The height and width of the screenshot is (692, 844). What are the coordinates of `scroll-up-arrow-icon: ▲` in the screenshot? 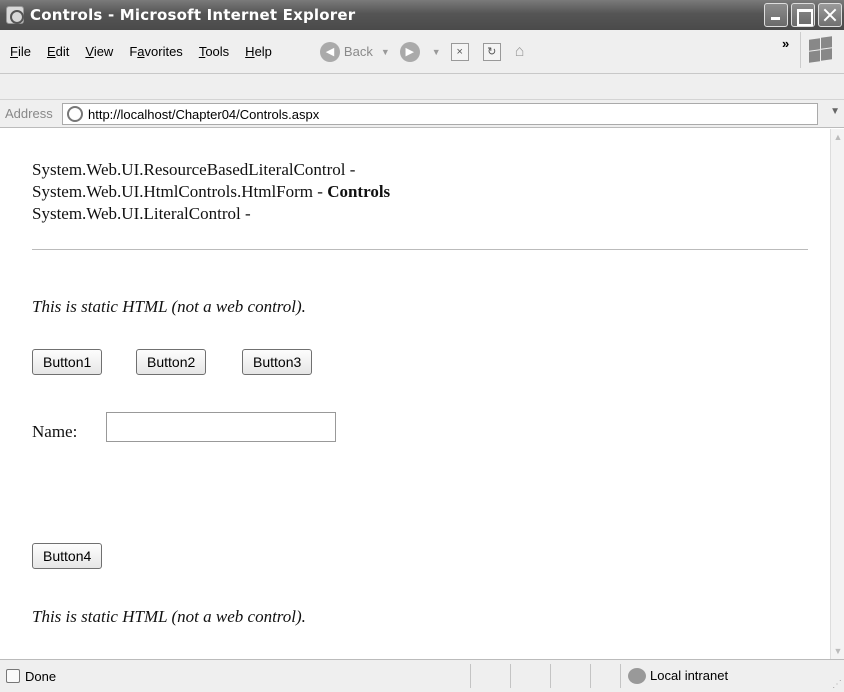 It's located at (837, 137).